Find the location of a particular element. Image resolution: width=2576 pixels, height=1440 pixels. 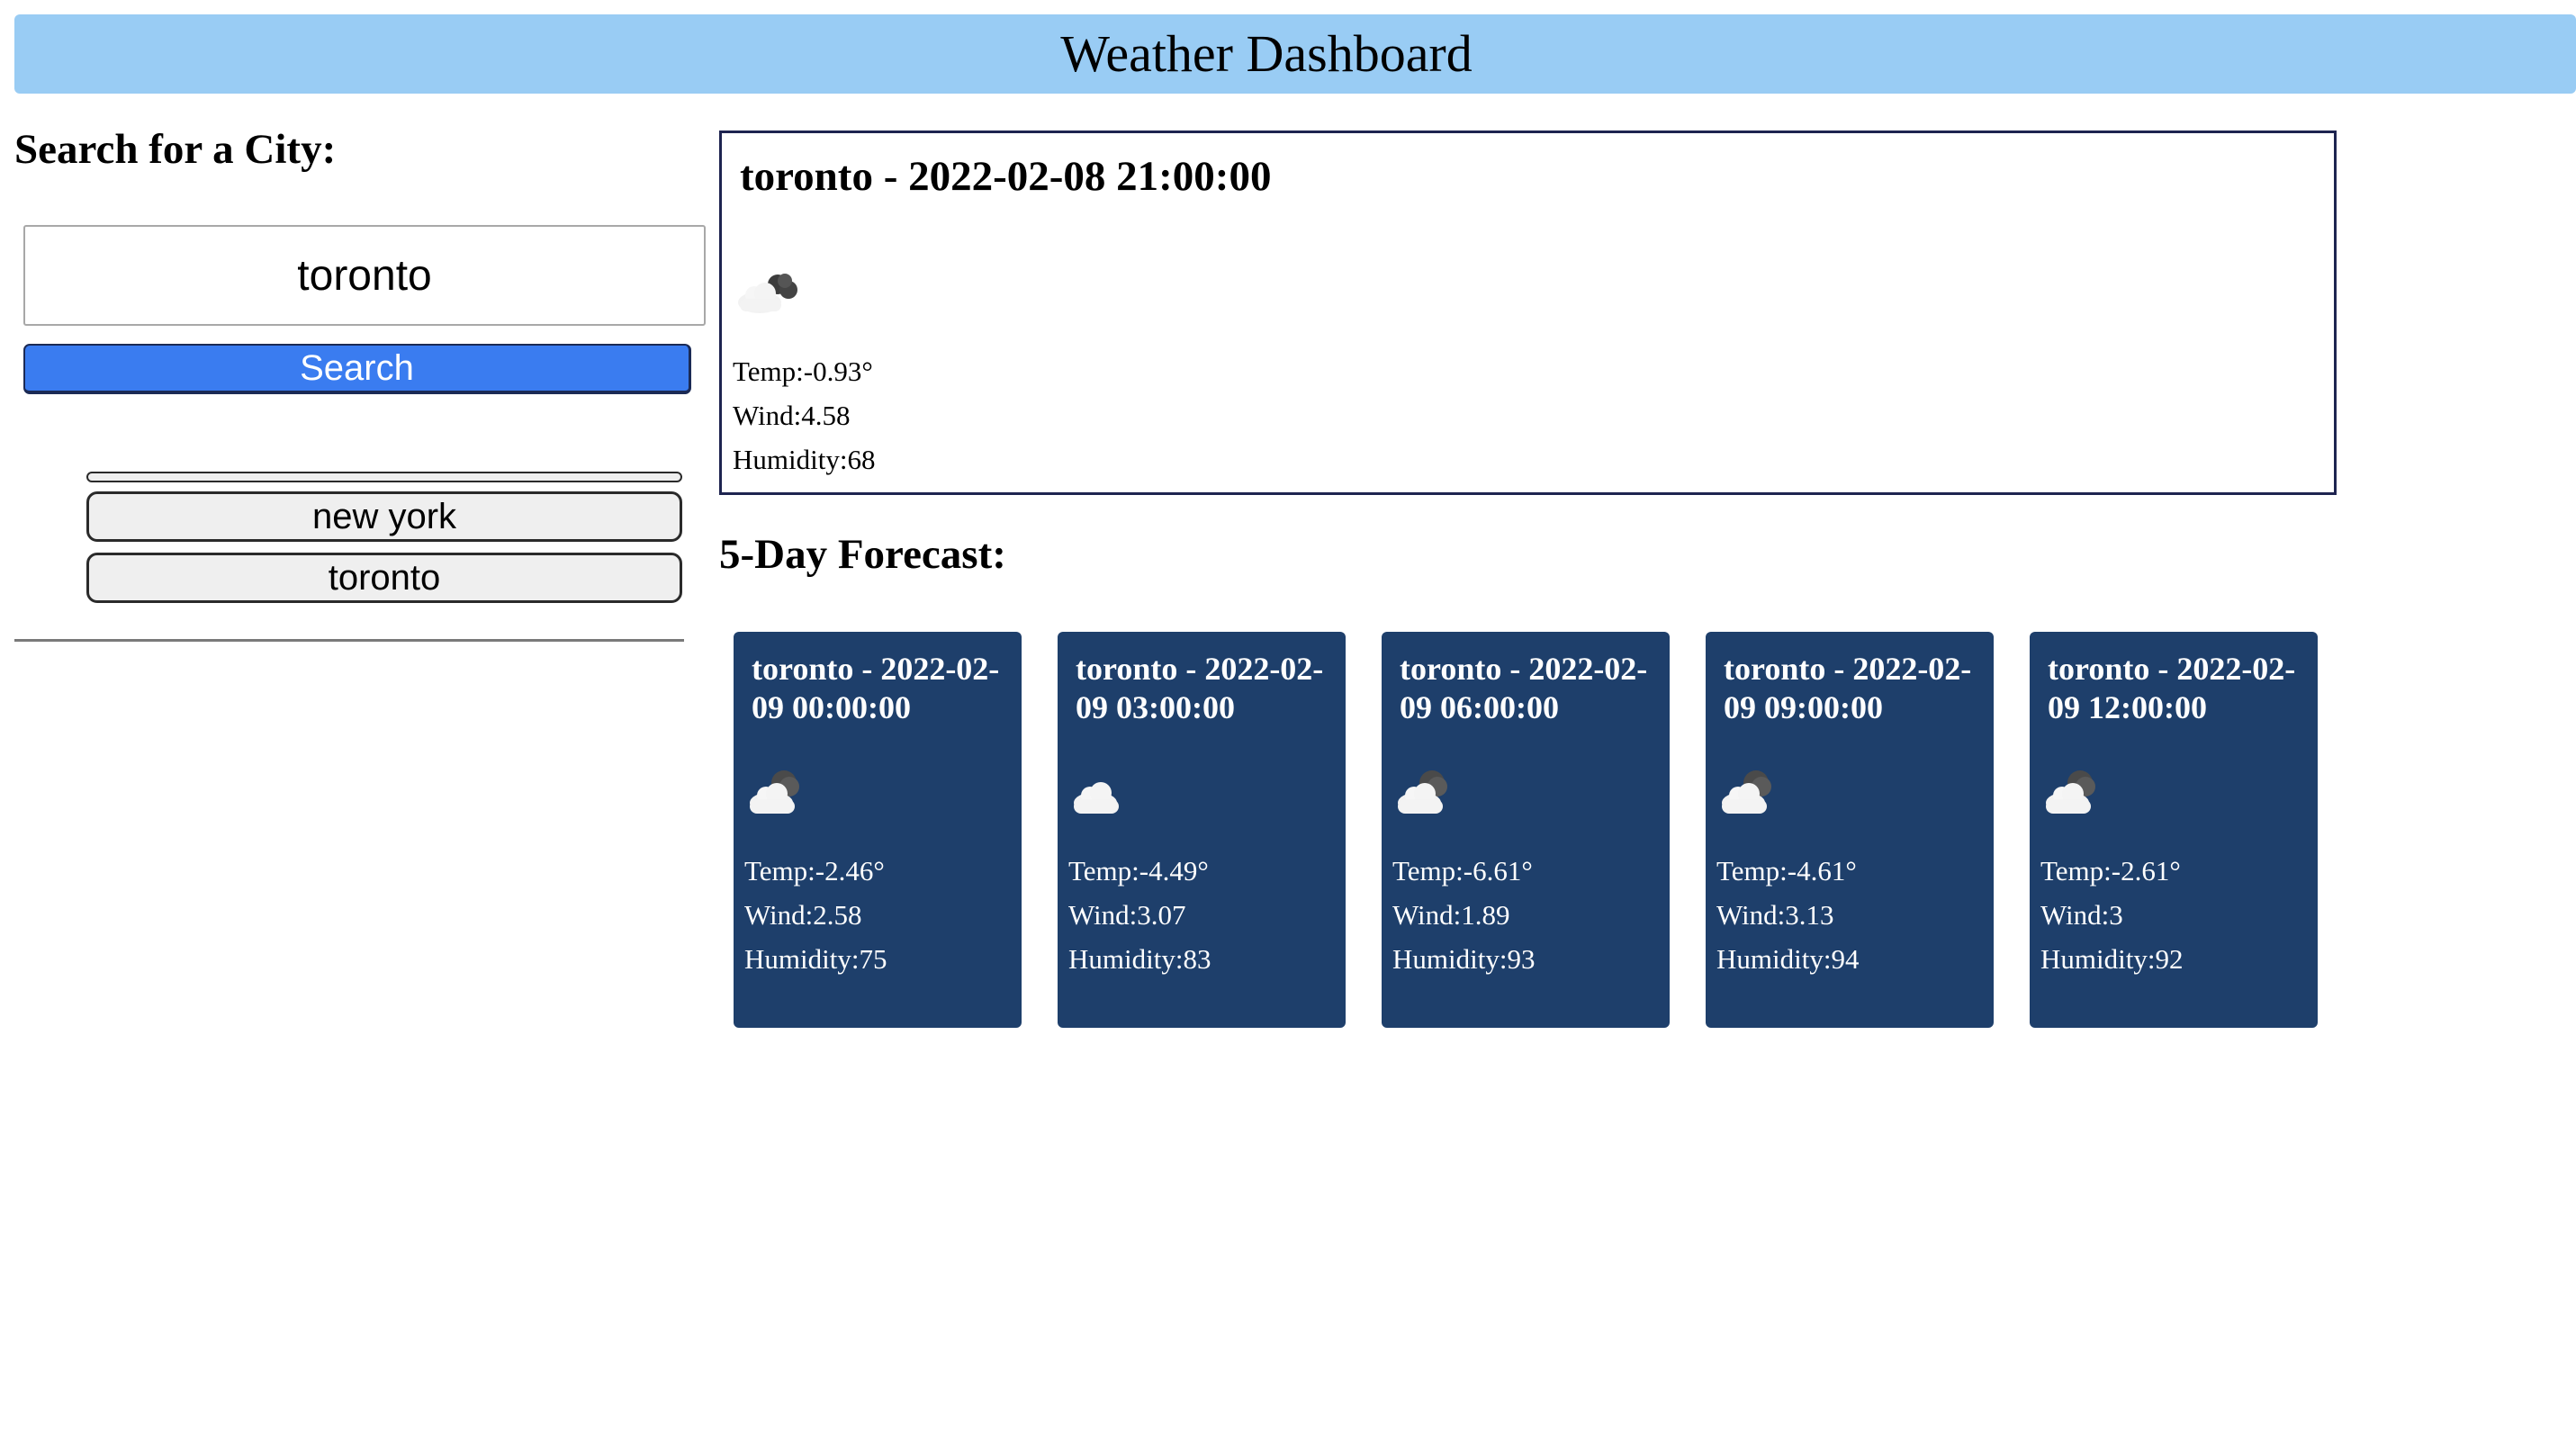

header-bar: Weather Dashboard is located at coordinates (1295, 54).